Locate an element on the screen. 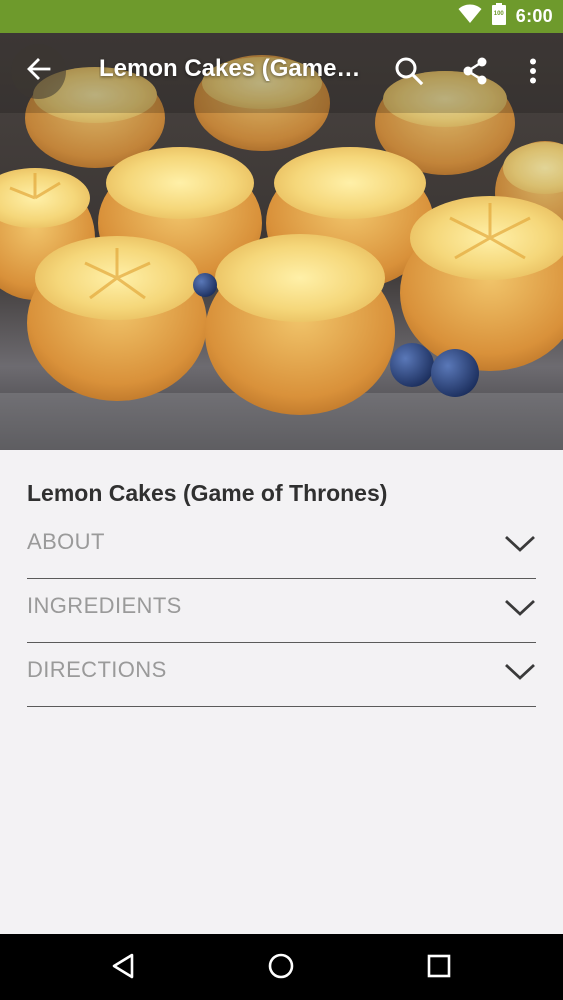  section-directions: DIRECTIONS is located at coordinates (281, 674).